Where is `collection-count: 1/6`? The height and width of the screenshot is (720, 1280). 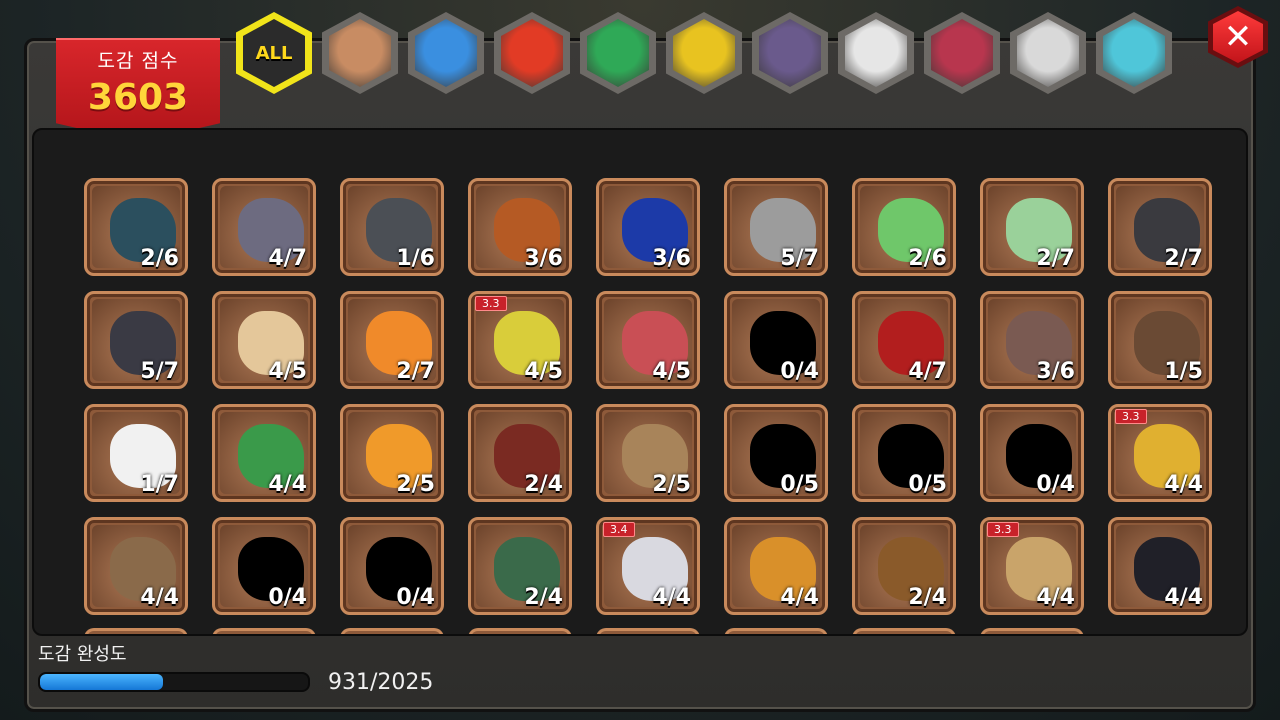 collection-count: 1/6 is located at coordinates (415, 258).